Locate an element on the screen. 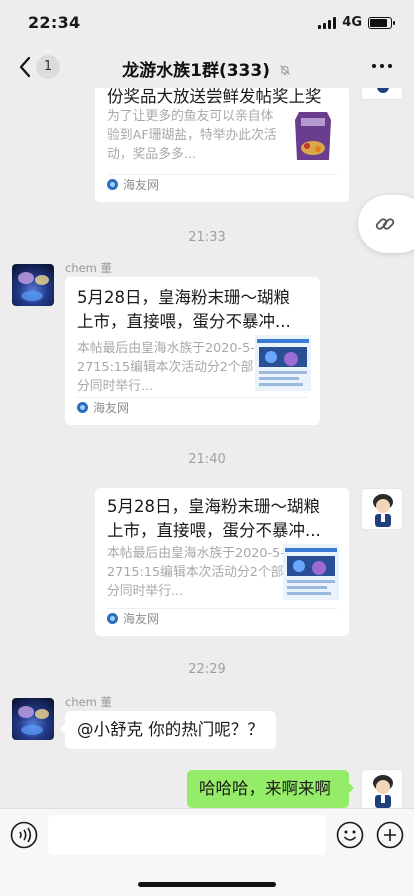 The width and height of the screenshot is (414, 896). card-title: 份奖品大放送尝鲜发帖奖上奖 is located at coordinates (214, 97).